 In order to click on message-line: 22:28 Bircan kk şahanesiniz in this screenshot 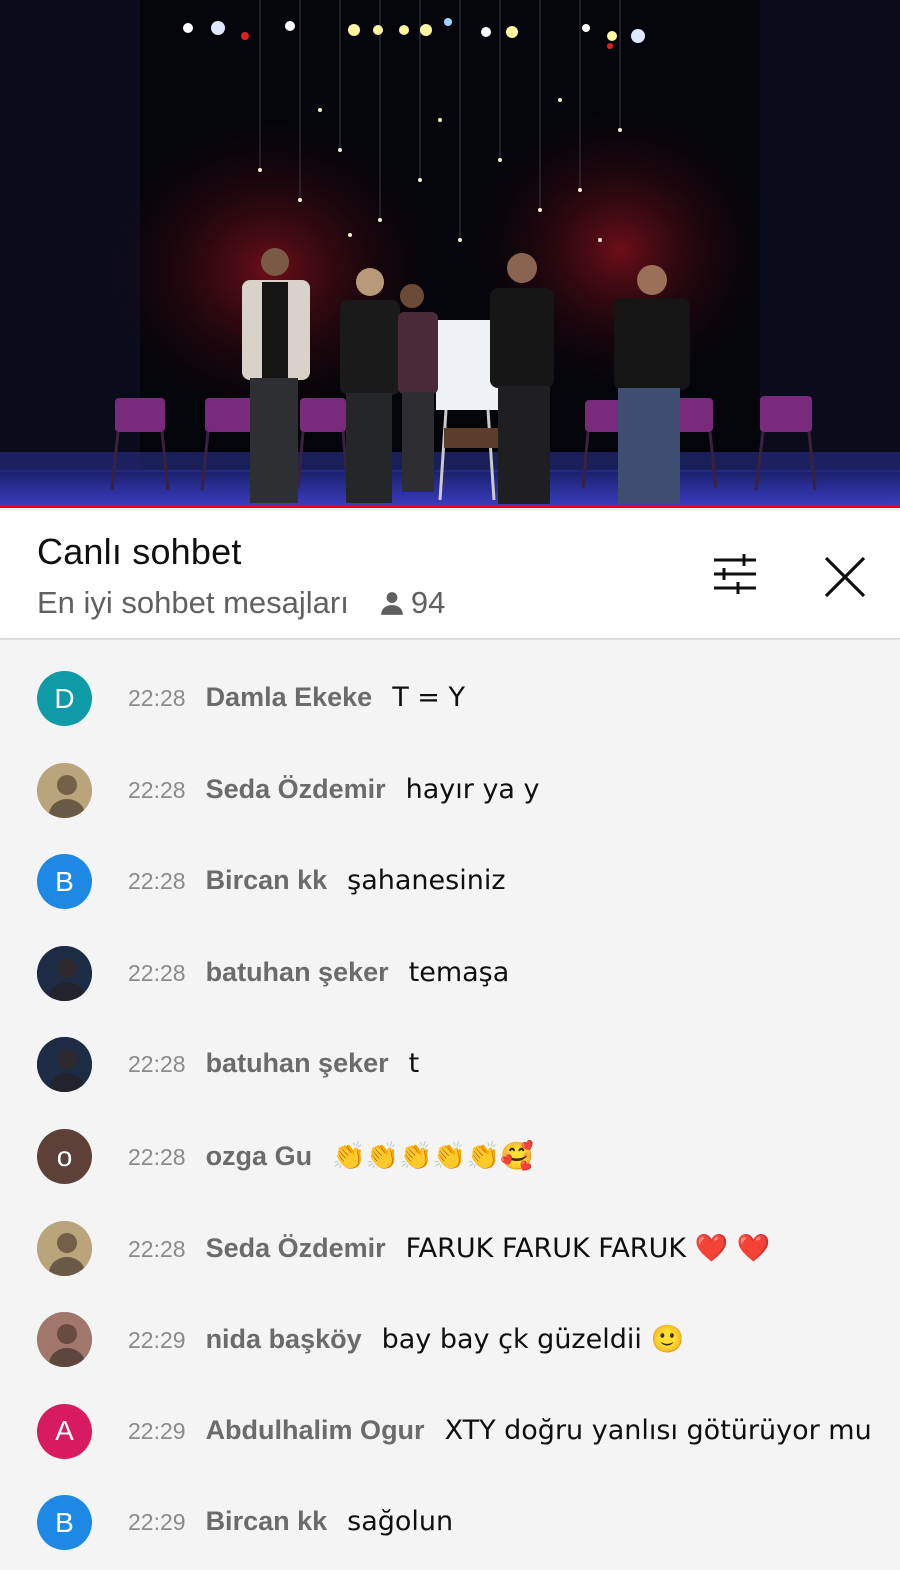, I will do `click(317, 880)`.